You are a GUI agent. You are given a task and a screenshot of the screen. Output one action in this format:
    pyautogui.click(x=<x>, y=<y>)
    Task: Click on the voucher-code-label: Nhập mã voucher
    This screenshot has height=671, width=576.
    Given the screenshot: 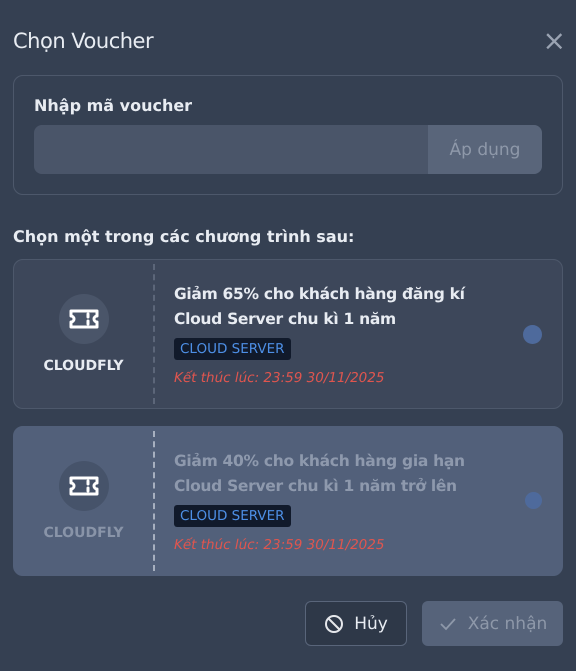 What is the action you would take?
    pyautogui.click(x=114, y=105)
    